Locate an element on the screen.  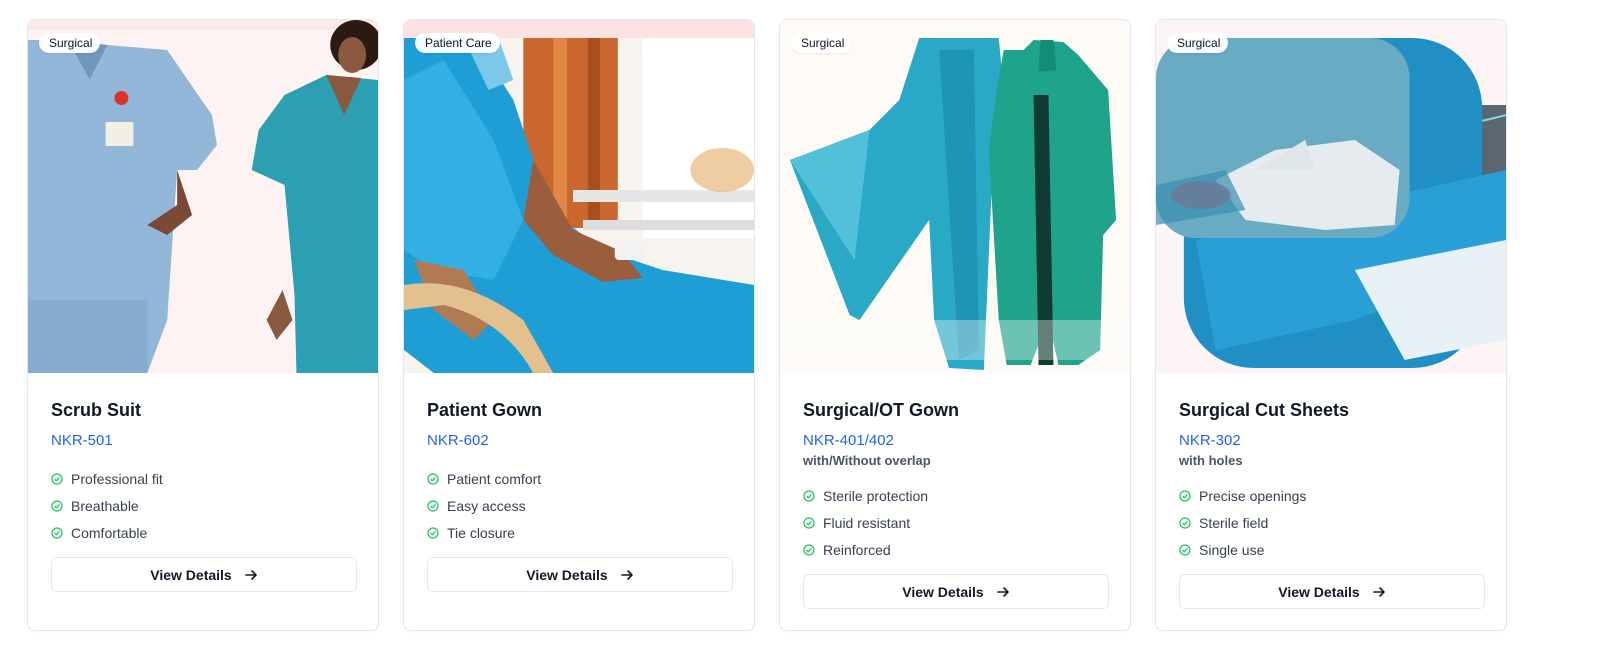
feature-label: Reinforced is located at coordinates (857, 549).